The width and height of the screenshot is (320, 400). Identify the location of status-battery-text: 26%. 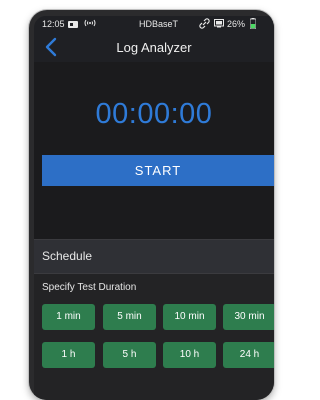
(236, 24).